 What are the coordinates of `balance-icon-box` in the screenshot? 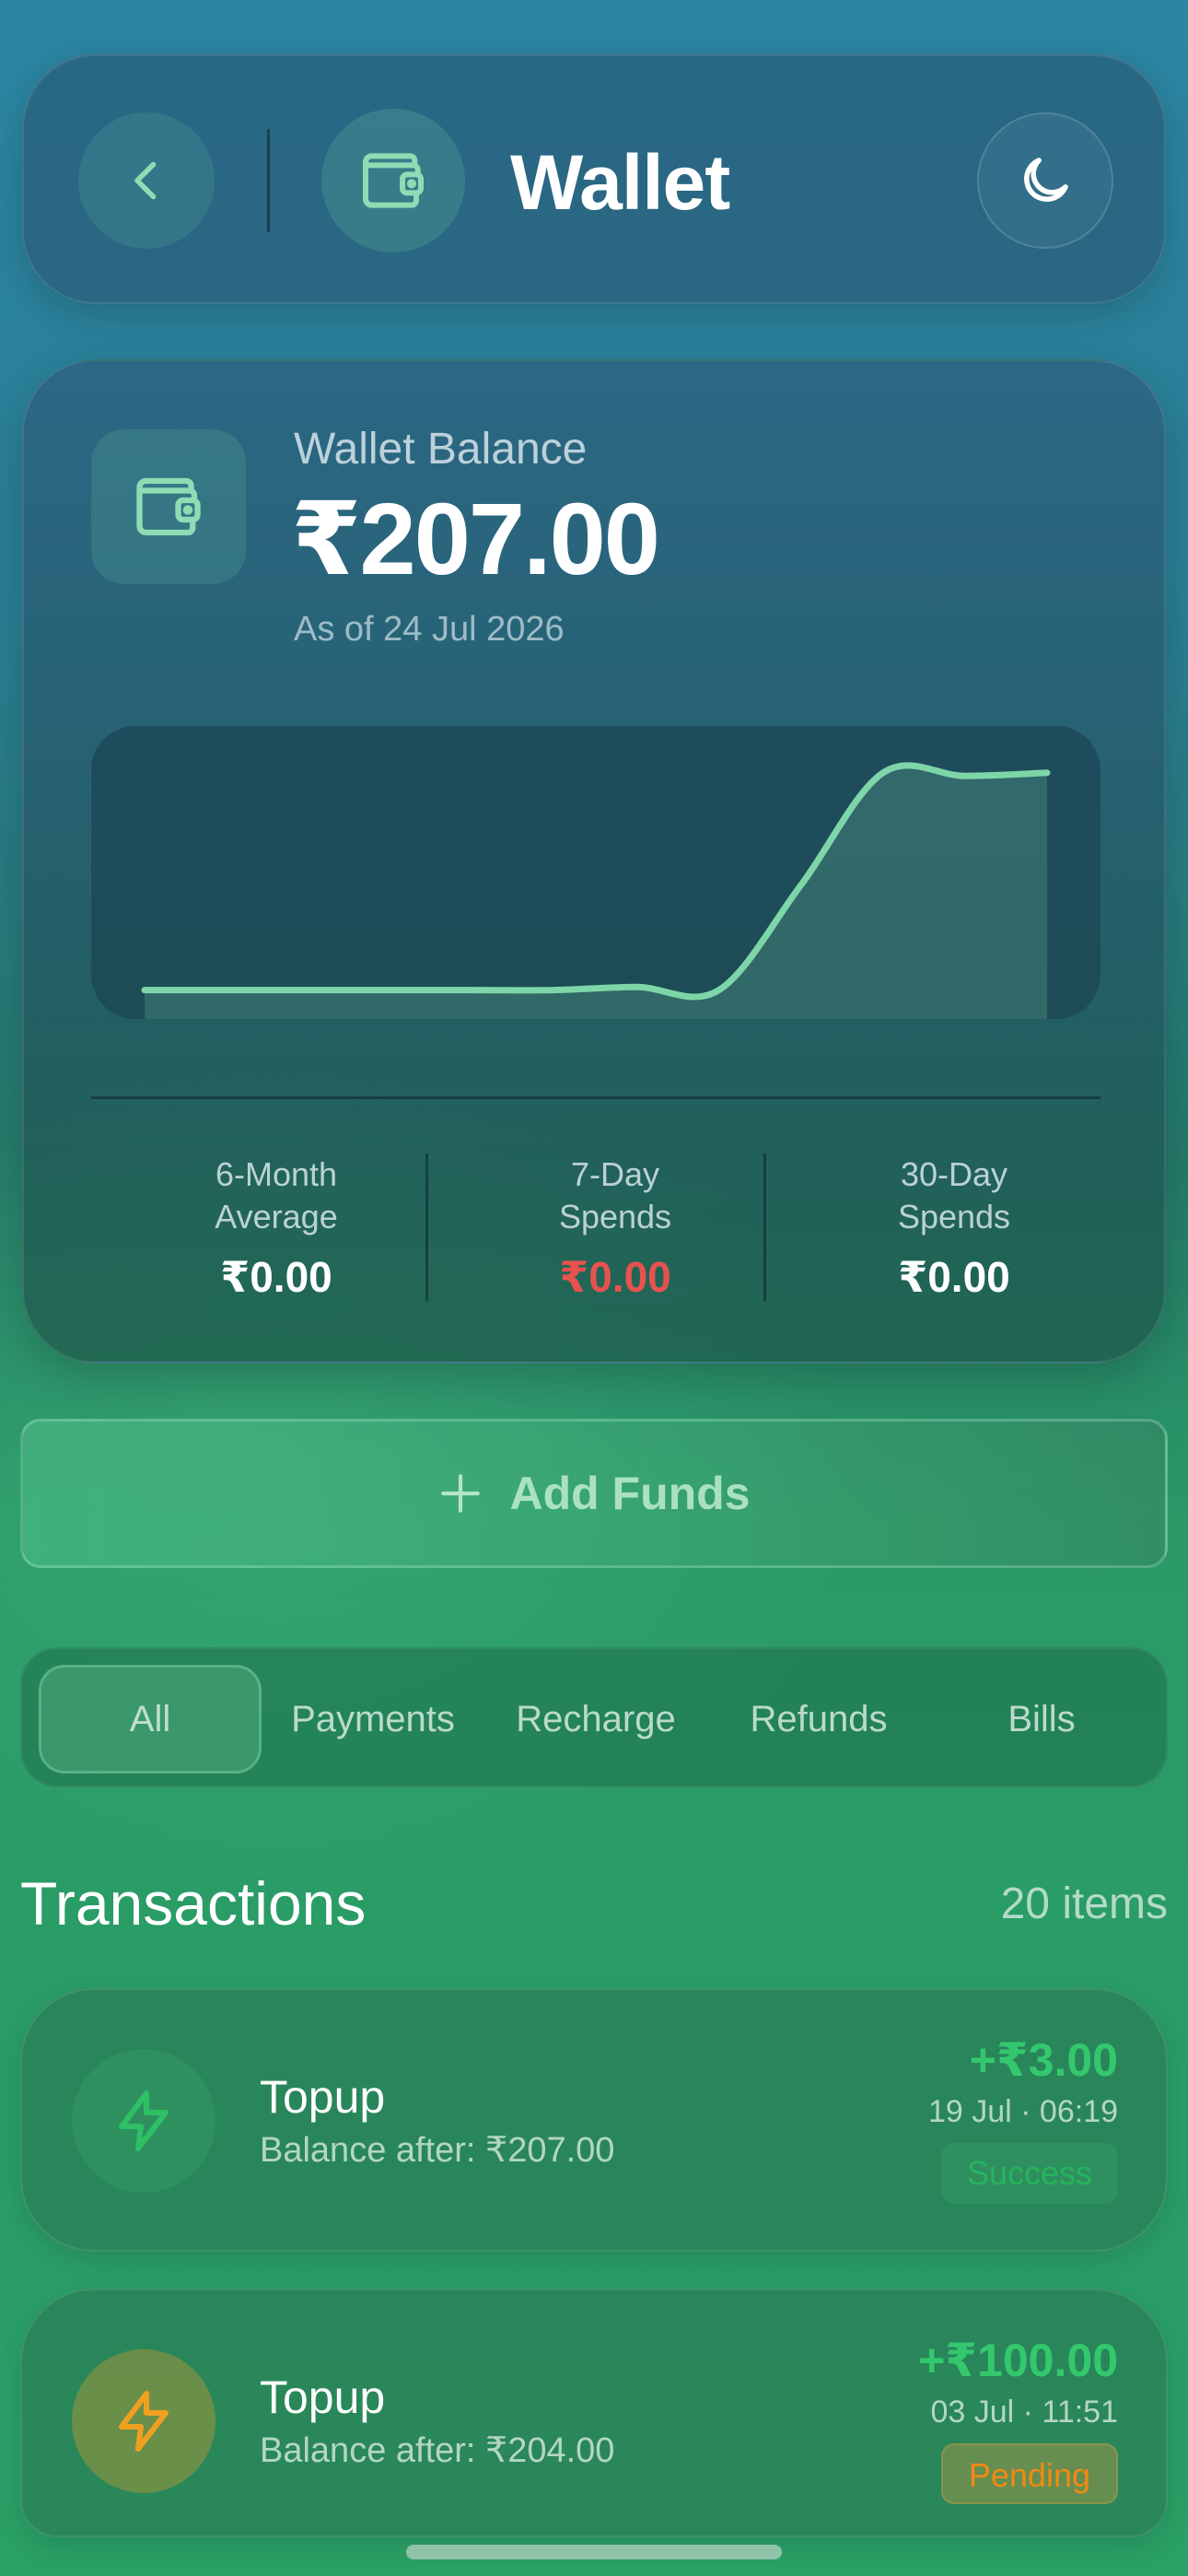 It's located at (168, 506).